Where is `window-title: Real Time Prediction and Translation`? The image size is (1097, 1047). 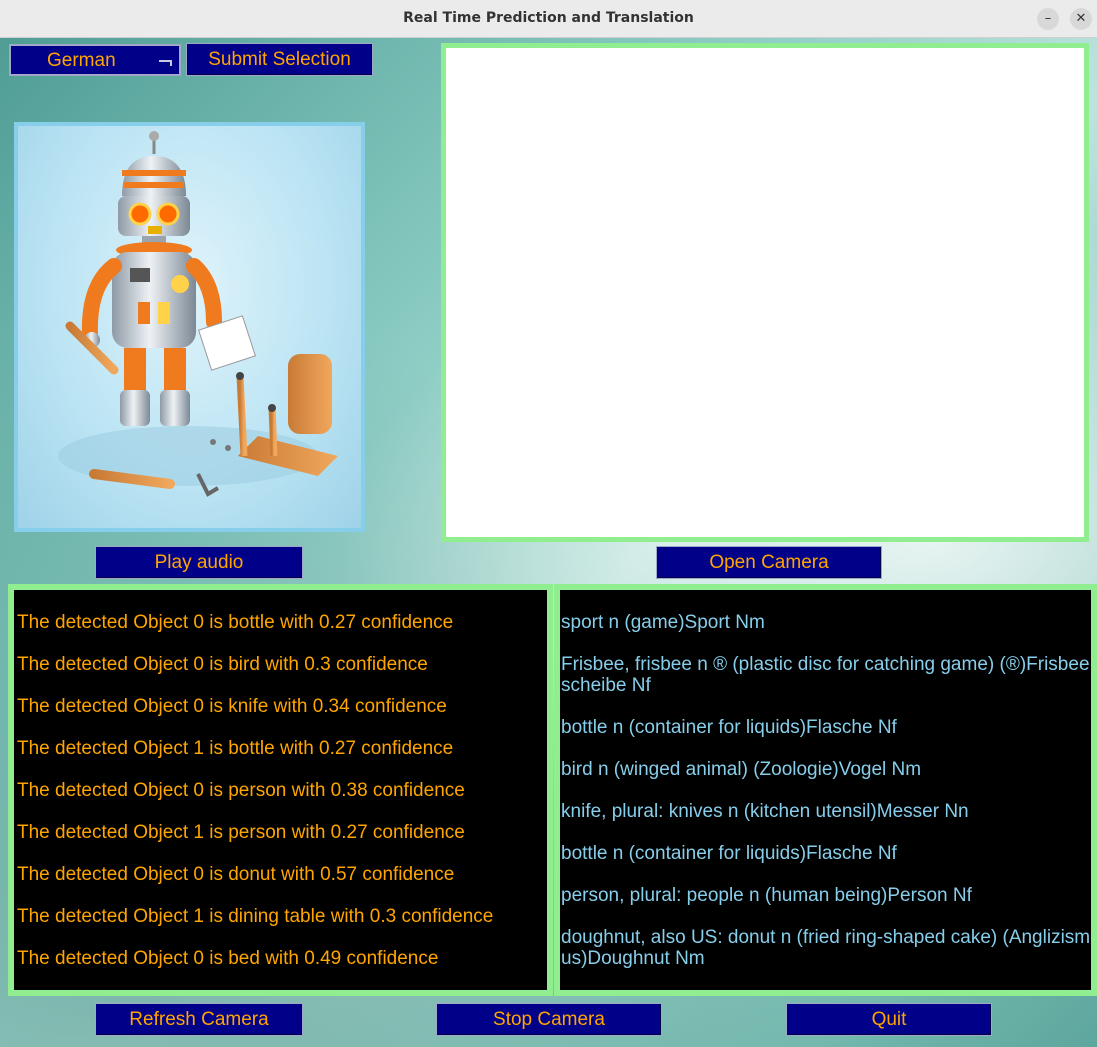
window-title: Real Time Prediction and Translation is located at coordinates (548, 18).